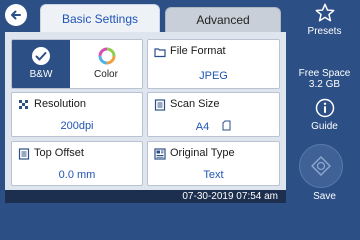  Describe the element at coordinates (160, 53) in the screenshot. I see `folder-icon` at that location.